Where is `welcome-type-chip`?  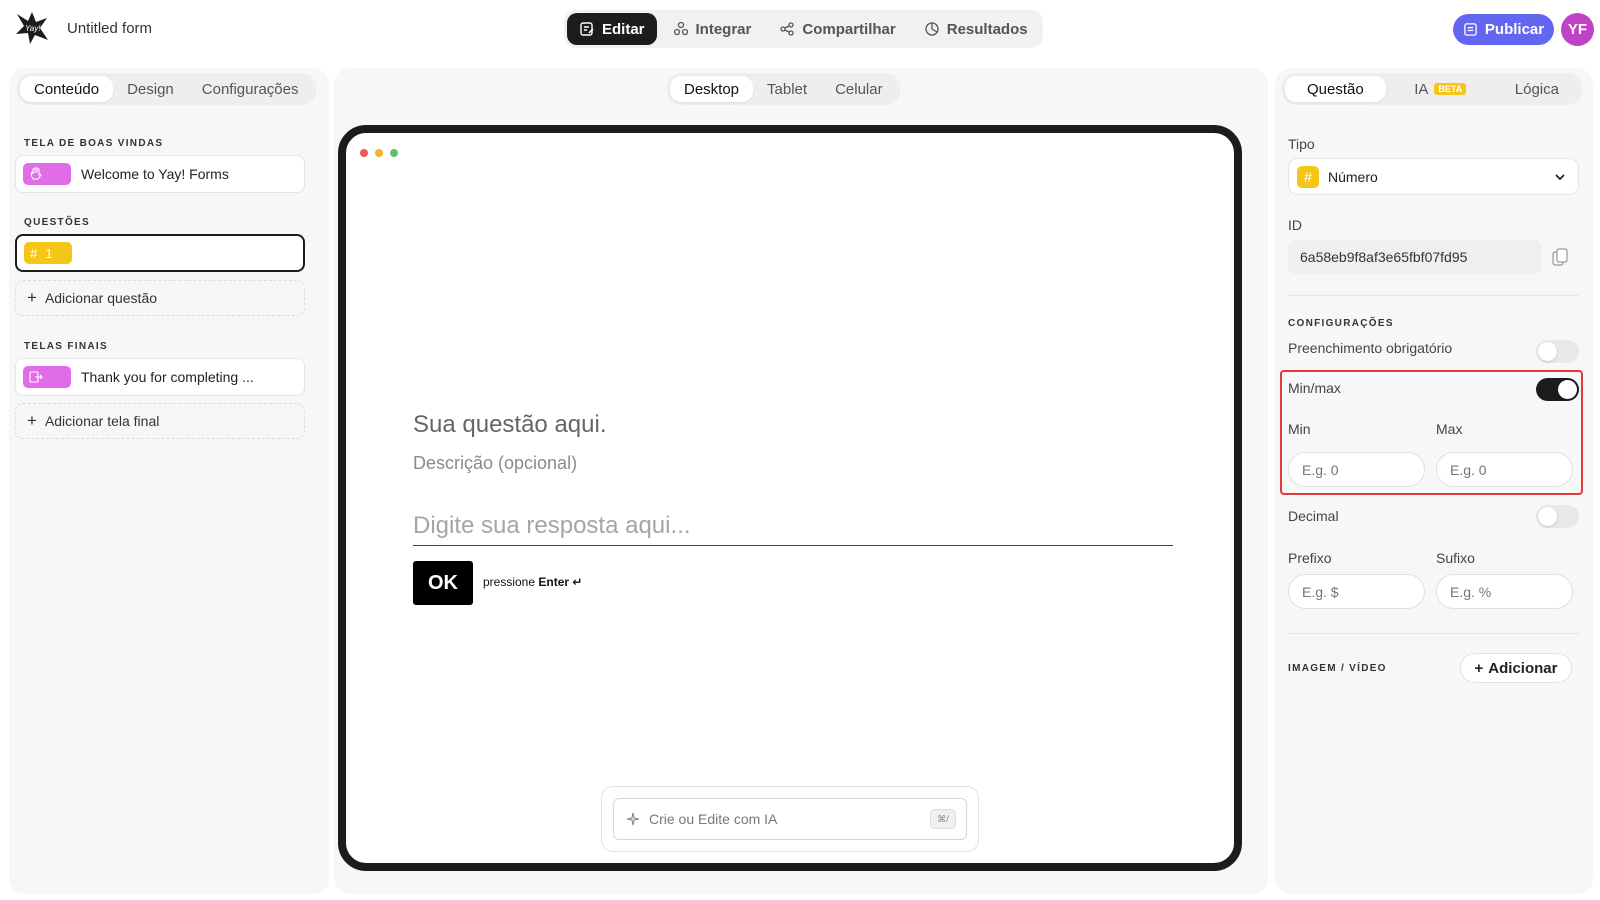
welcome-type-chip is located at coordinates (47, 174).